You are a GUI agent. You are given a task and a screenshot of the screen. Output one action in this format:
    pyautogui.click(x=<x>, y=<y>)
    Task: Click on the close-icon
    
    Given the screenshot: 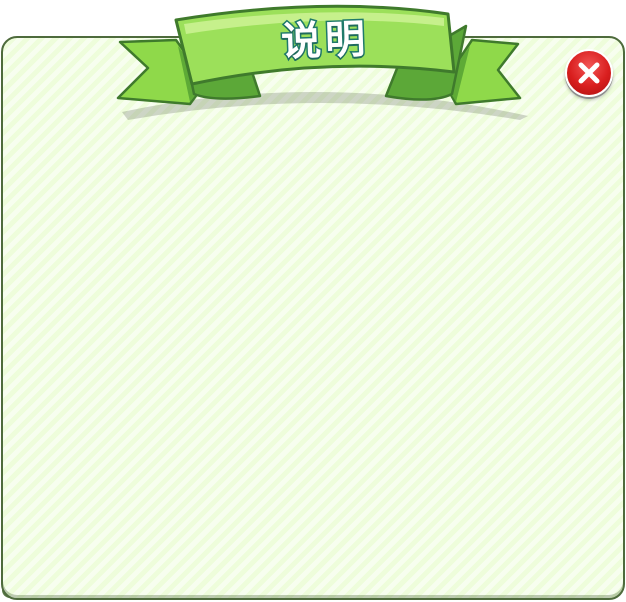 What is the action you would take?
    pyautogui.click(x=589, y=73)
    